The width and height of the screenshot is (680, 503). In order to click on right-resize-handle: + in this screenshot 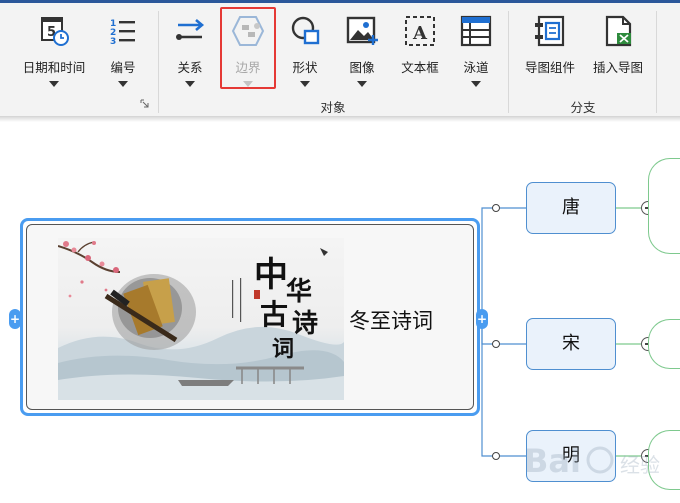, I will do `click(482, 319)`.